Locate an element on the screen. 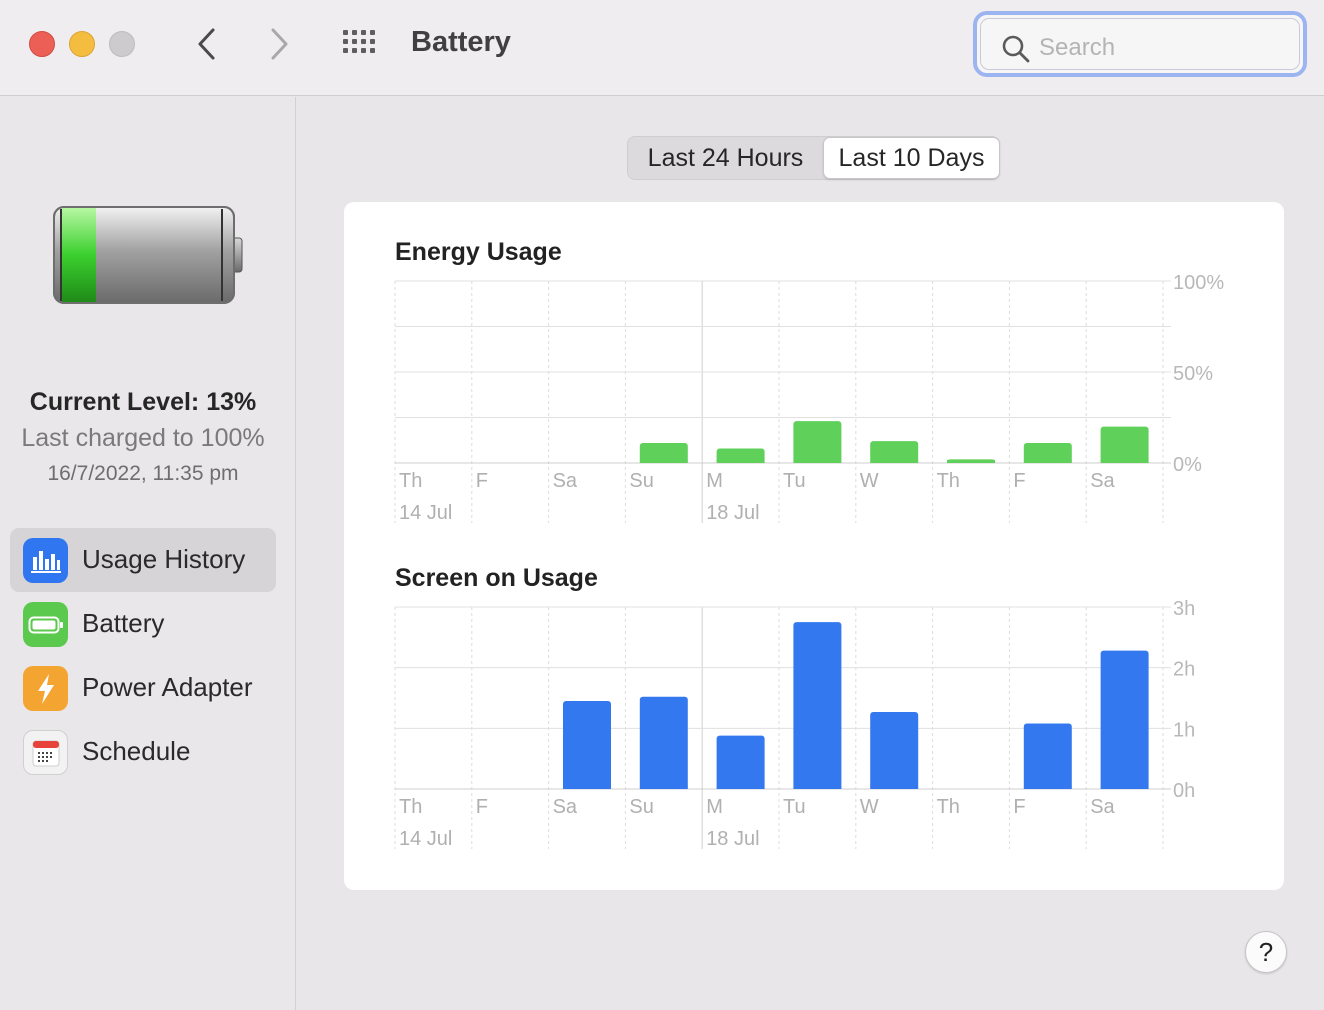  x-day-label: M is located at coordinates (714, 807).